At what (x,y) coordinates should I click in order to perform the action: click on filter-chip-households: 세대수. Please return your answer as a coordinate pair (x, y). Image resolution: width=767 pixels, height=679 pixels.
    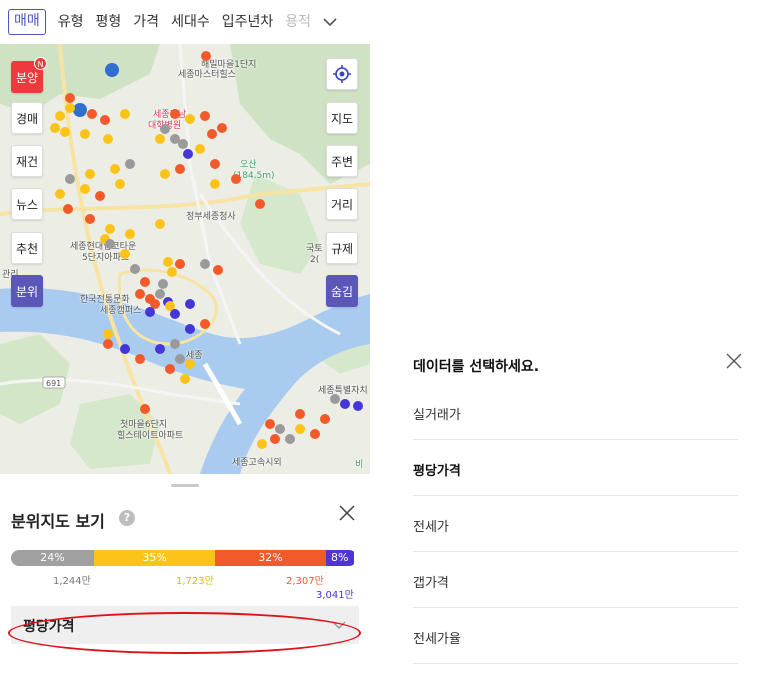
    Looking at the image, I should click on (190, 22).